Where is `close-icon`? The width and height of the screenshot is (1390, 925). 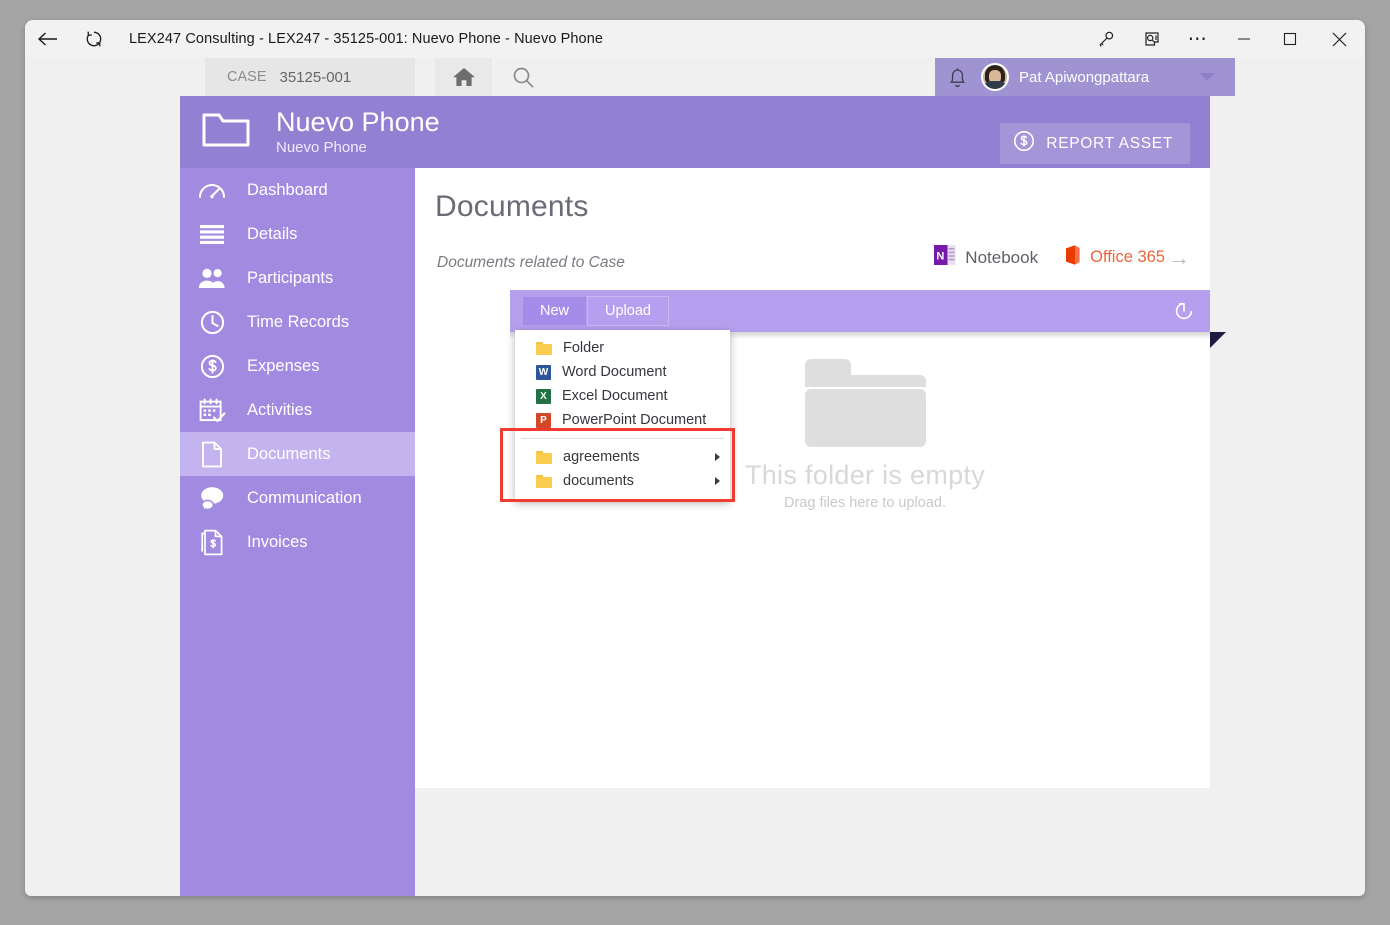
close-icon is located at coordinates (1339, 39).